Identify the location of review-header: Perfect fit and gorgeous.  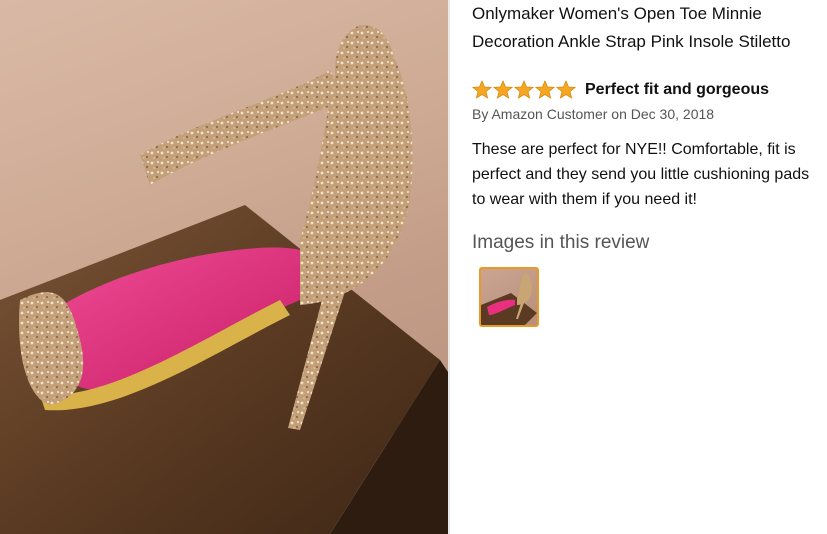
(620, 90).